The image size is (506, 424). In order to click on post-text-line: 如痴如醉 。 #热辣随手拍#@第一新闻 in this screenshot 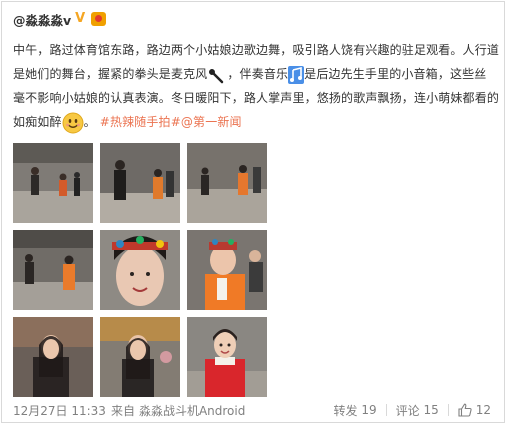, I will do `click(256, 122)`.